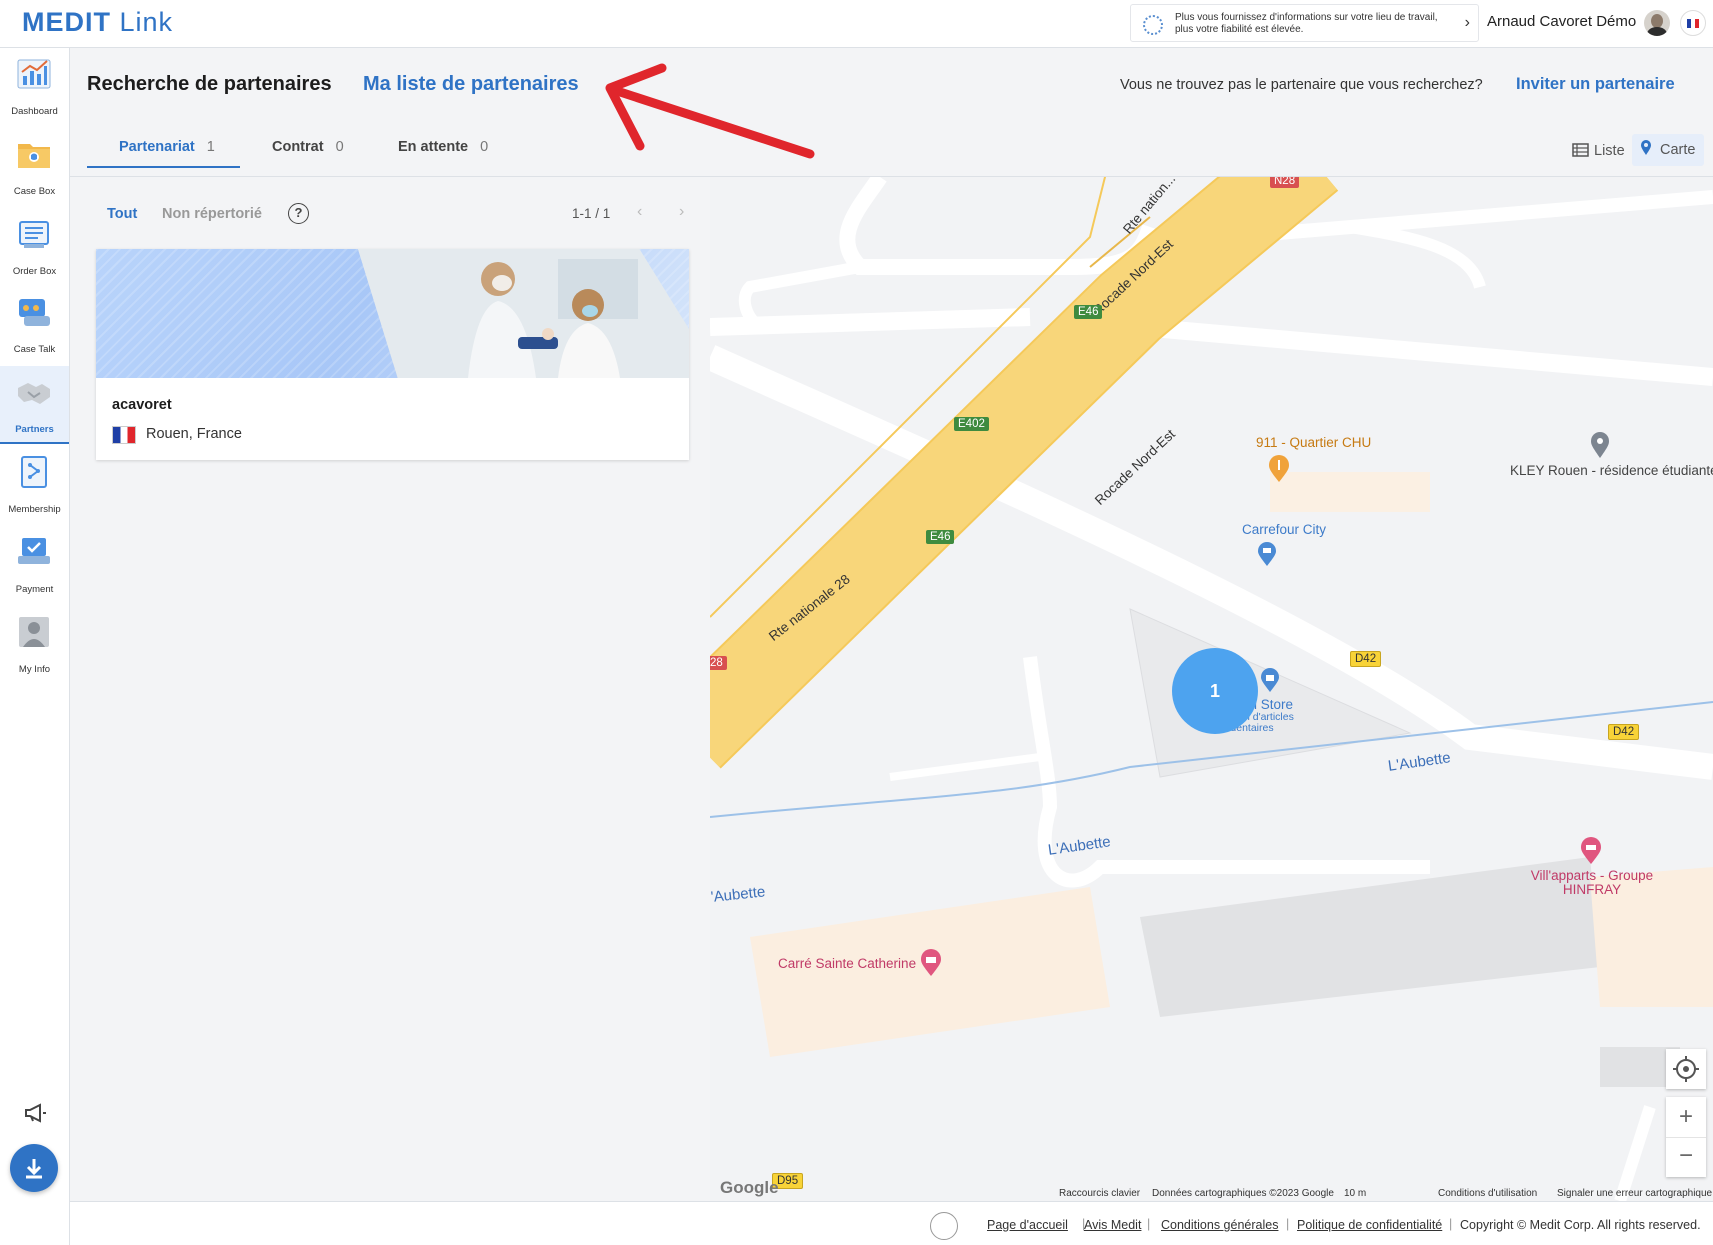 Image resolution: width=1713 pixels, height=1245 pixels. I want to click on map-cluster-marker: 1, so click(1215, 691).